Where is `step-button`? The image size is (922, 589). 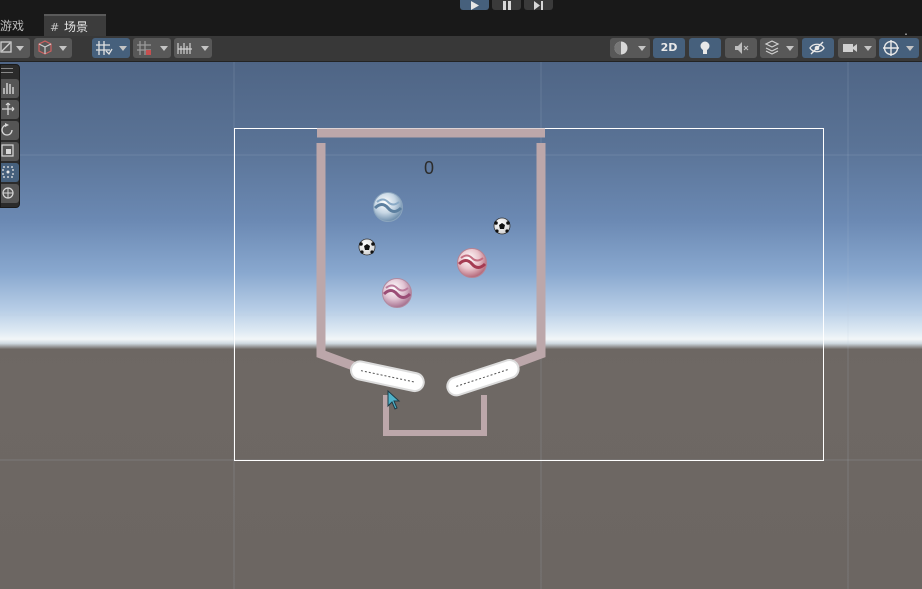
step-button is located at coordinates (538, 5).